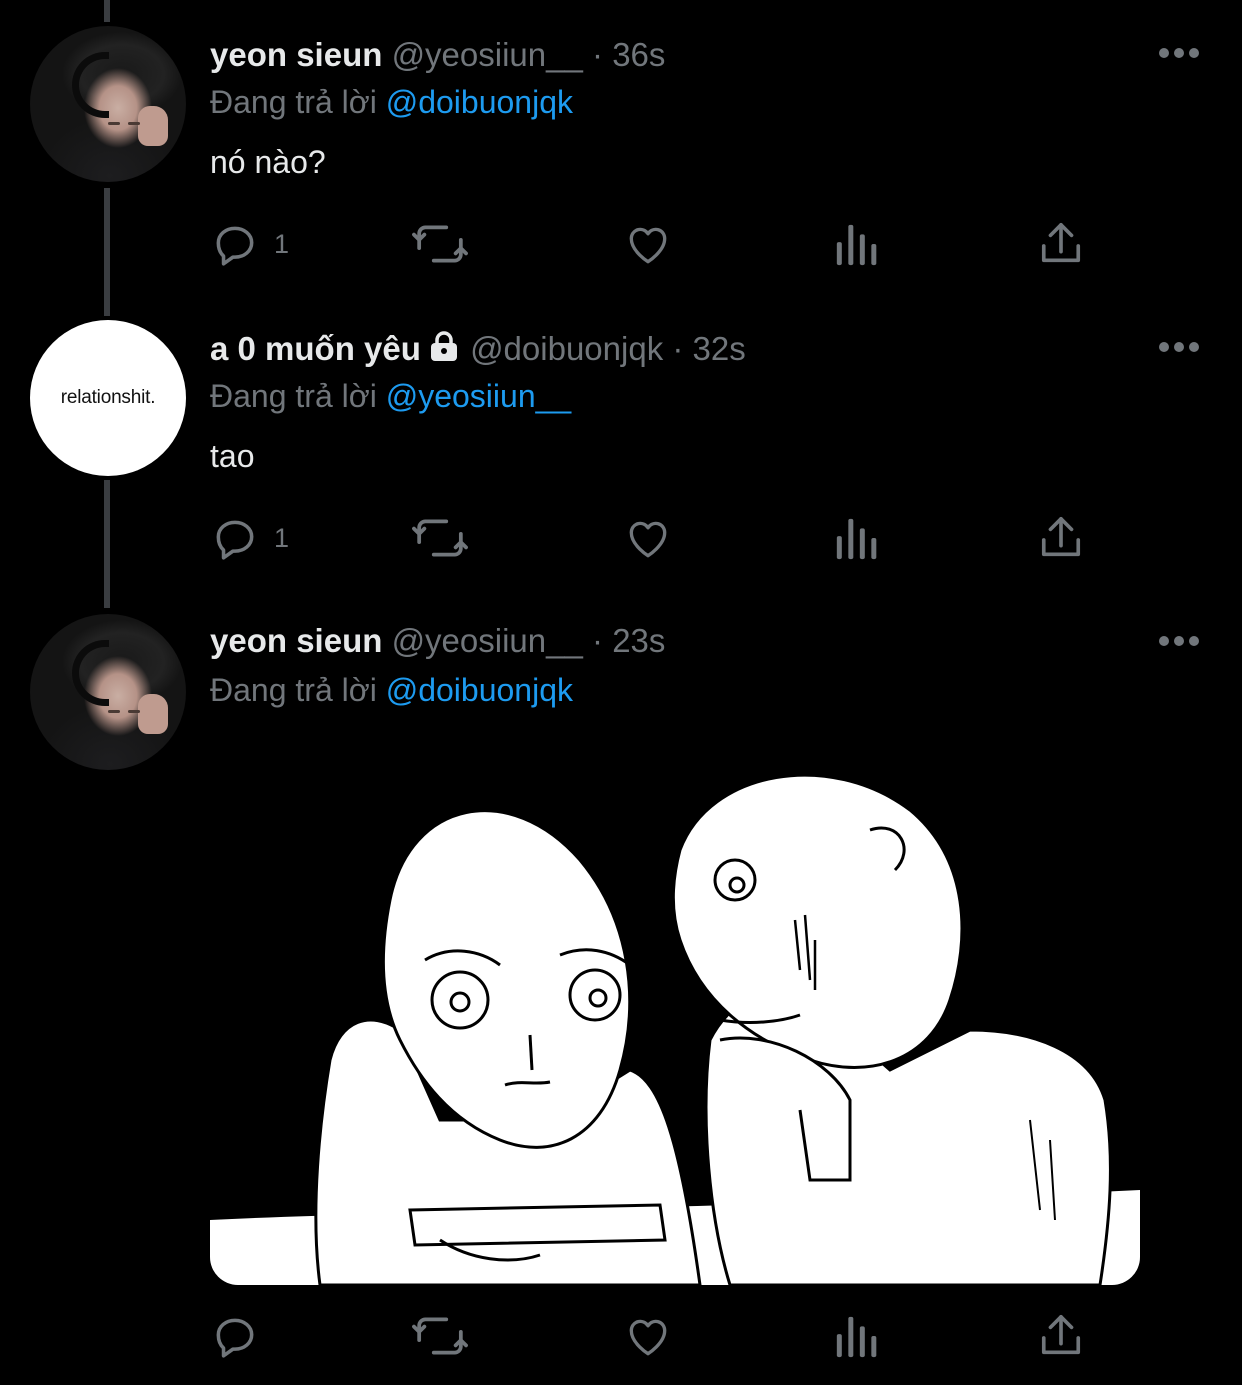 The width and height of the screenshot is (1242, 1385). What do you see at coordinates (232, 456) in the screenshot?
I see `tweet-text: tao` at bounding box center [232, 456].